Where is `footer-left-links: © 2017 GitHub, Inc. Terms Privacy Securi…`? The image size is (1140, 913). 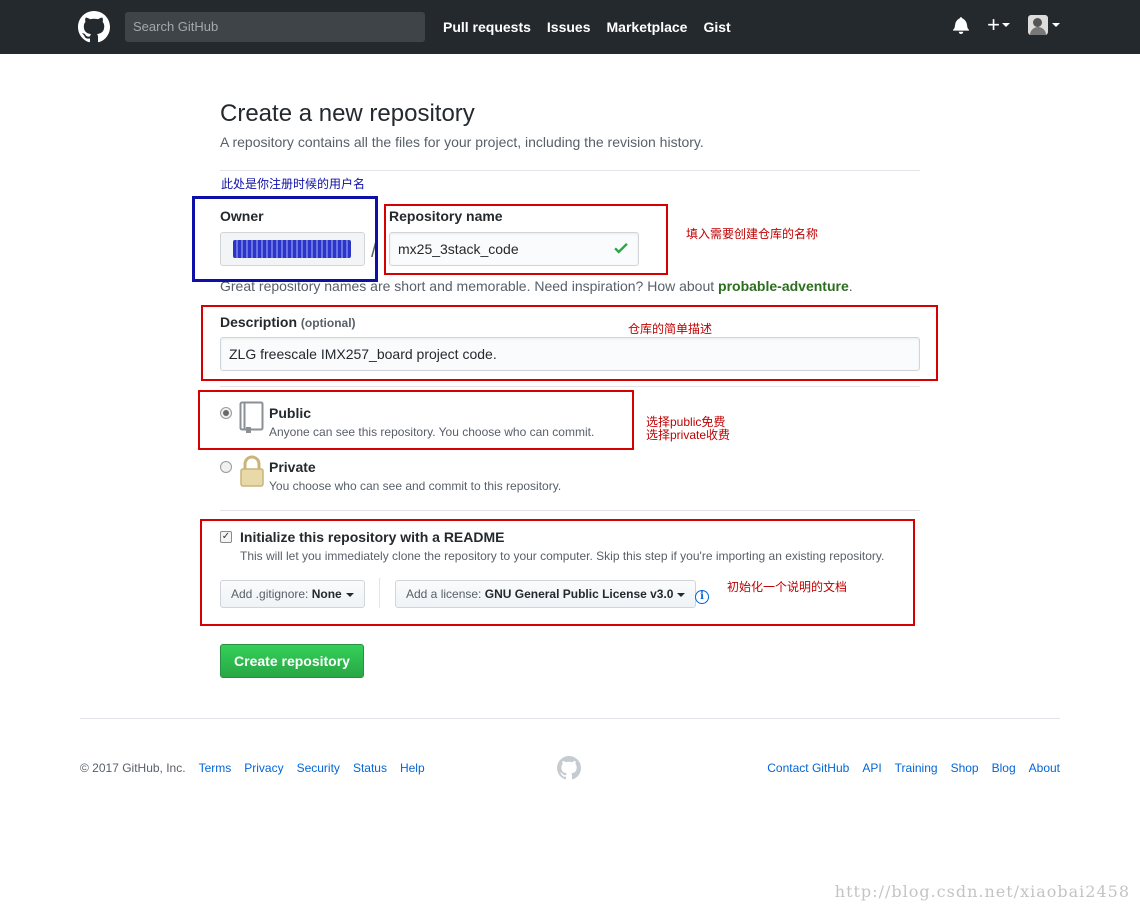 footer-left-links: © 2017 GitHub, Inc. Terms Privacy Securi… is located at coordinates (252, 768).